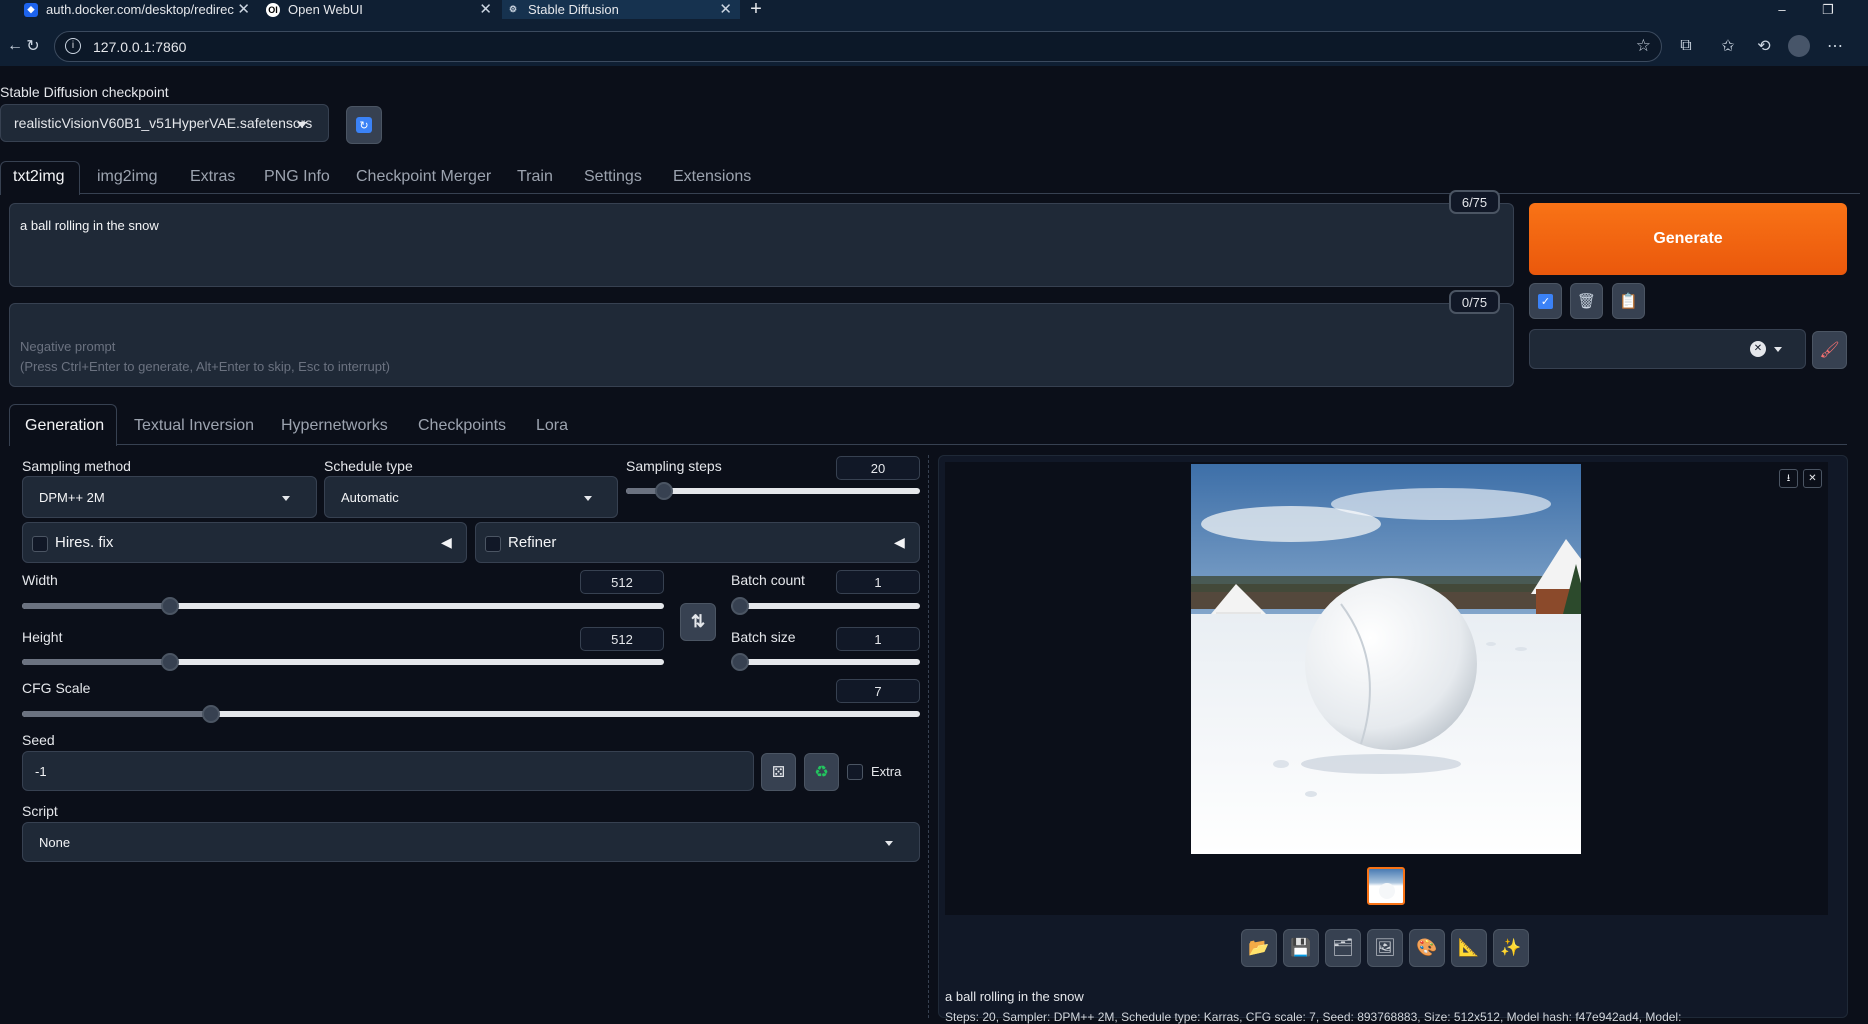 The image size is (1868, 1024). What do you see at coordinates (1385, 948) in the screenshot?
I see `send-to-img2img-button: 🖼` at bounding box center [1385, 948].